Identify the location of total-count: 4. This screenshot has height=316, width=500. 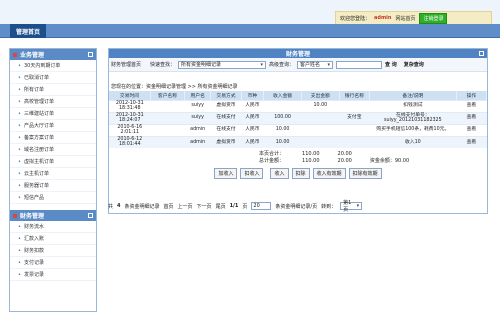
(119, 206).